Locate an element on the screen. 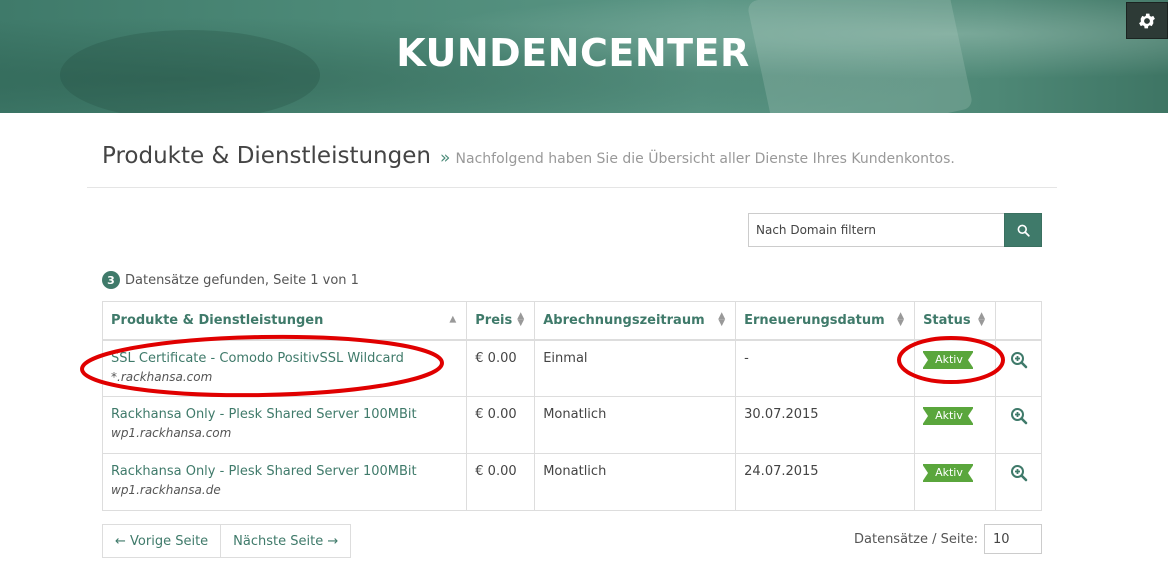 The image size is (1168, 578). records-info: 3 Datensätze gefunden, Seite 1 von 1 is located at coordinates (230, 280).